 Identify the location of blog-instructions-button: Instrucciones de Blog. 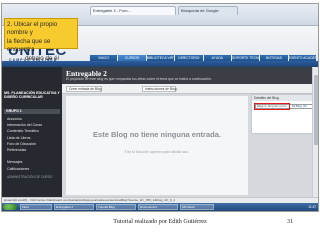
(159, 89).